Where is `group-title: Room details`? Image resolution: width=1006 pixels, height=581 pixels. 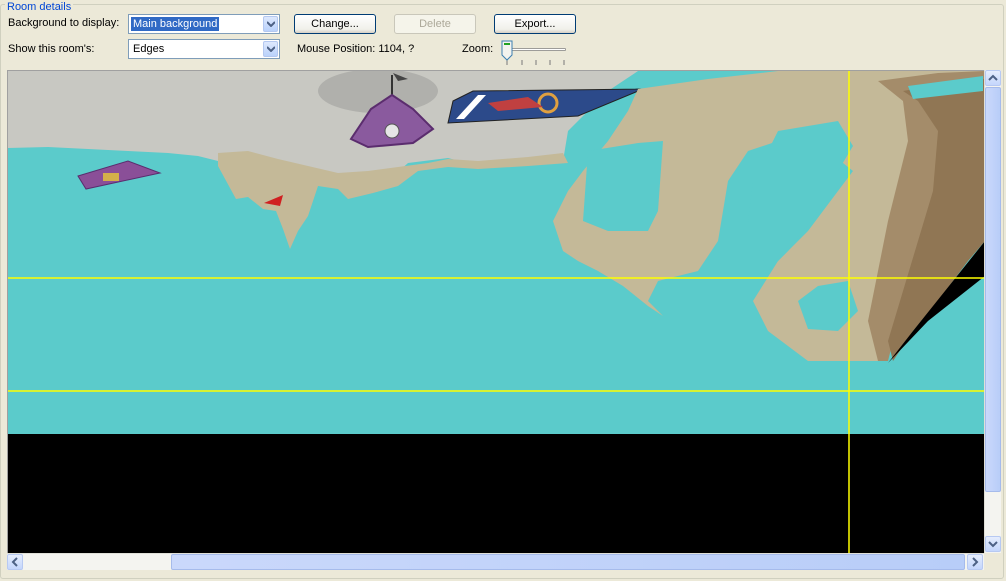
group-title: Room details is located at coordinates (39, 7).